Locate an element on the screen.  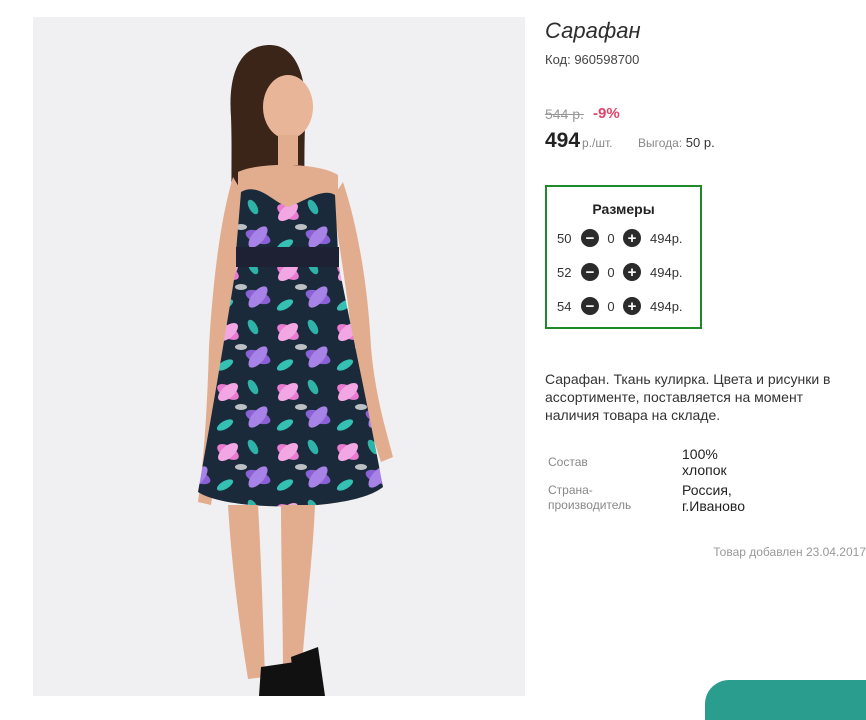
spec-value-line: хлопок is located at coordinates (704, 470).